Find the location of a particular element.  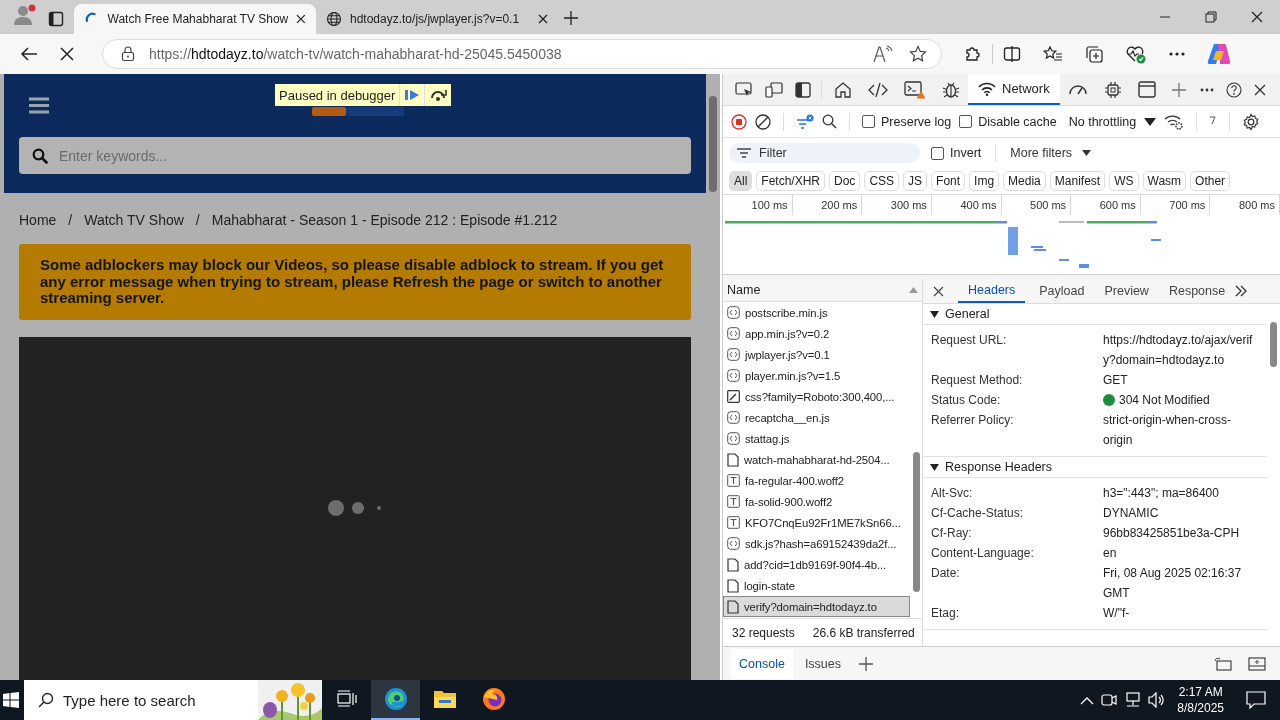

summary-text: 32 requests is located at coordinates (763, 632).